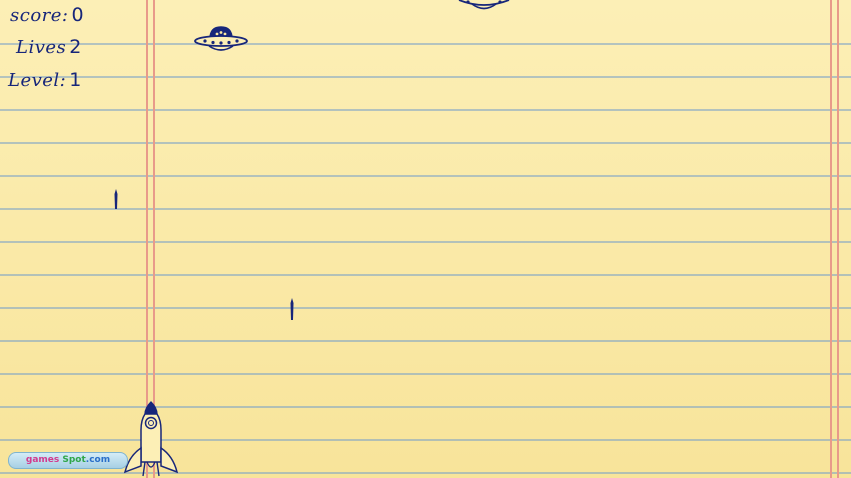  Describe the element at coordinates (41, 47) in the screenshot. I see `lives-label: Lives` at that location.